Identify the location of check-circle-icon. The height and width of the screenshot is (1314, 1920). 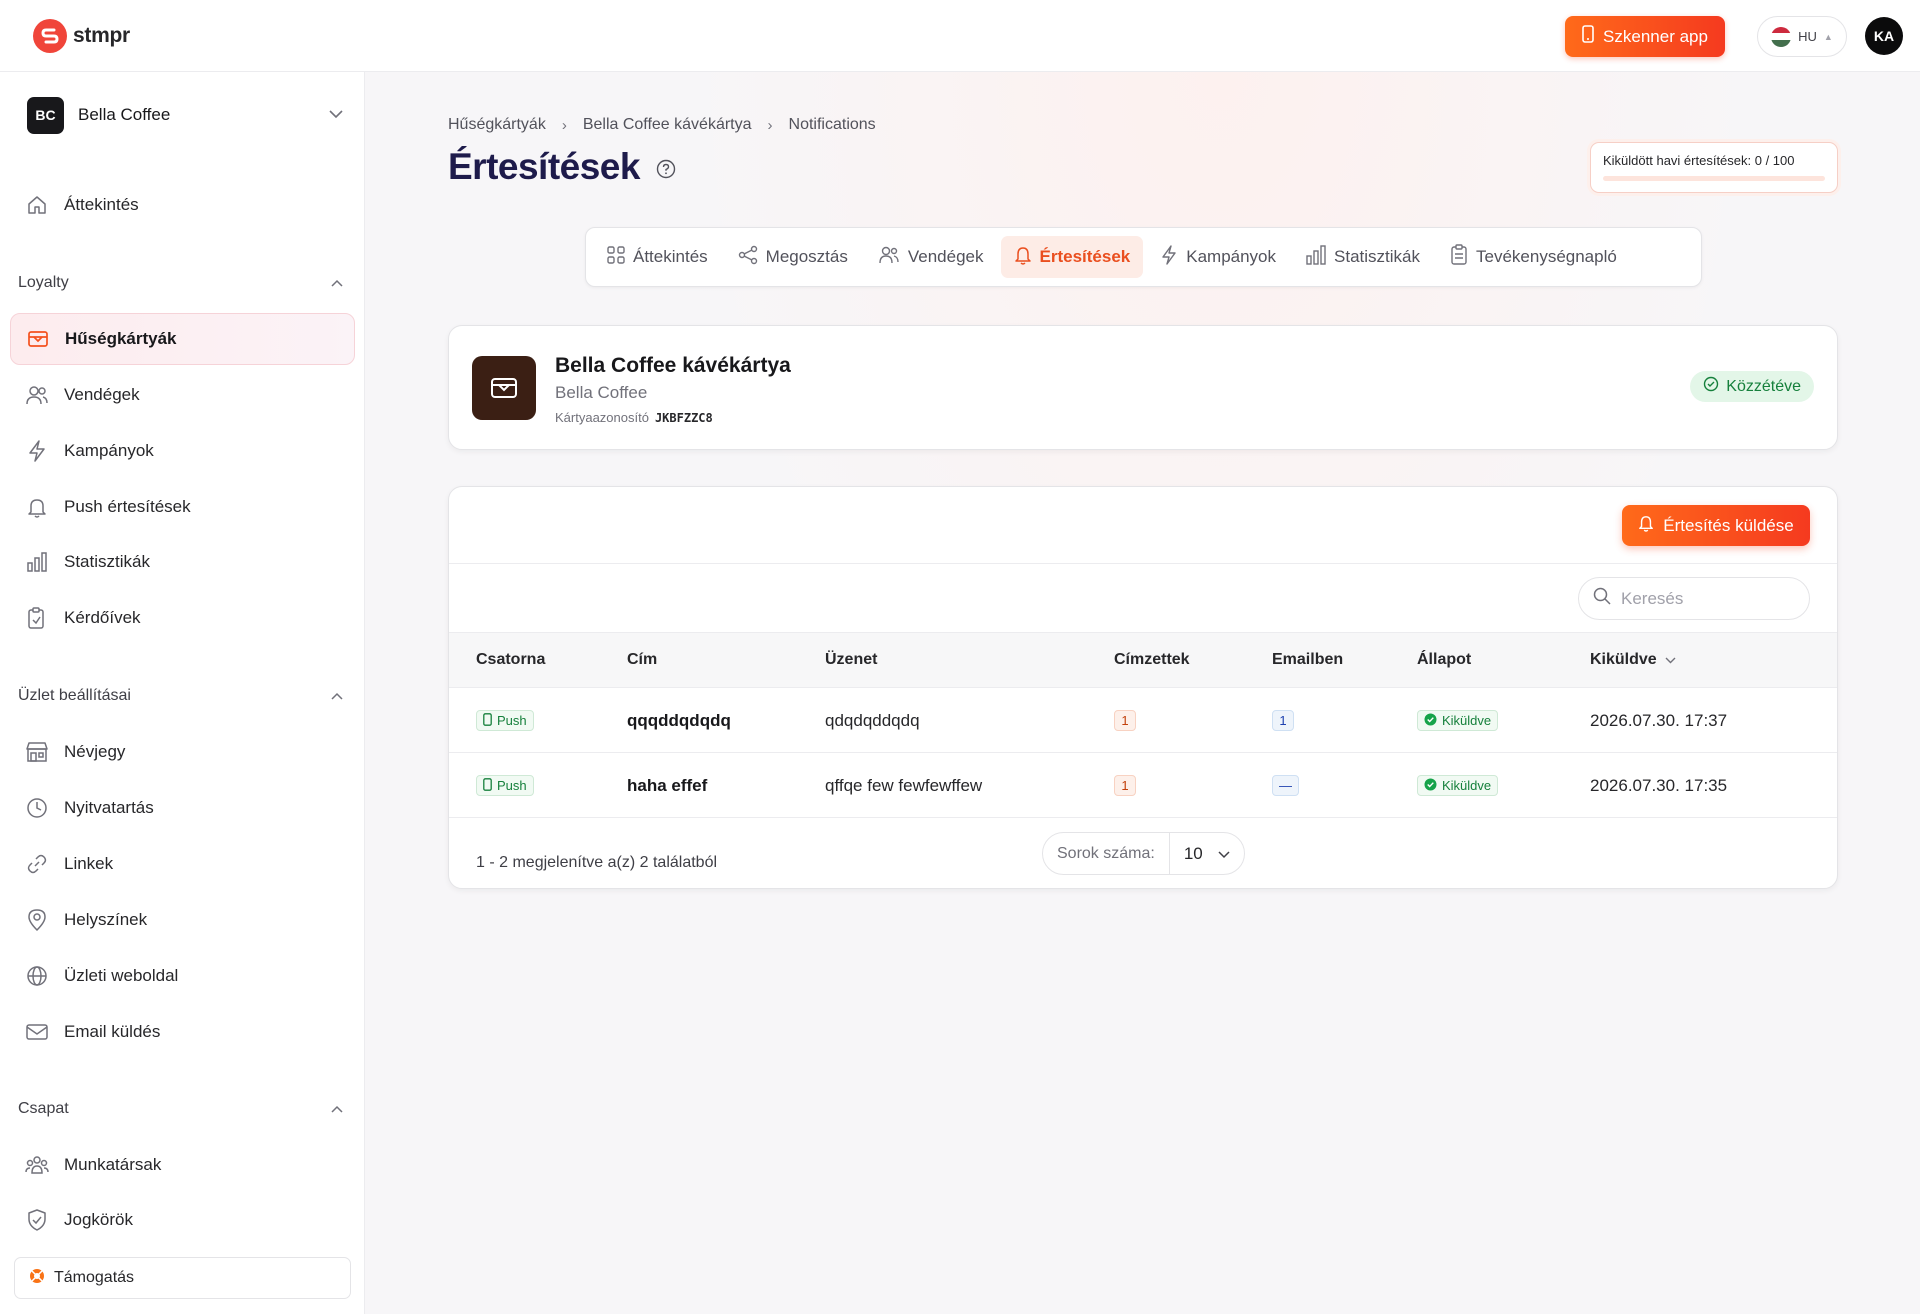
(1430, 786).